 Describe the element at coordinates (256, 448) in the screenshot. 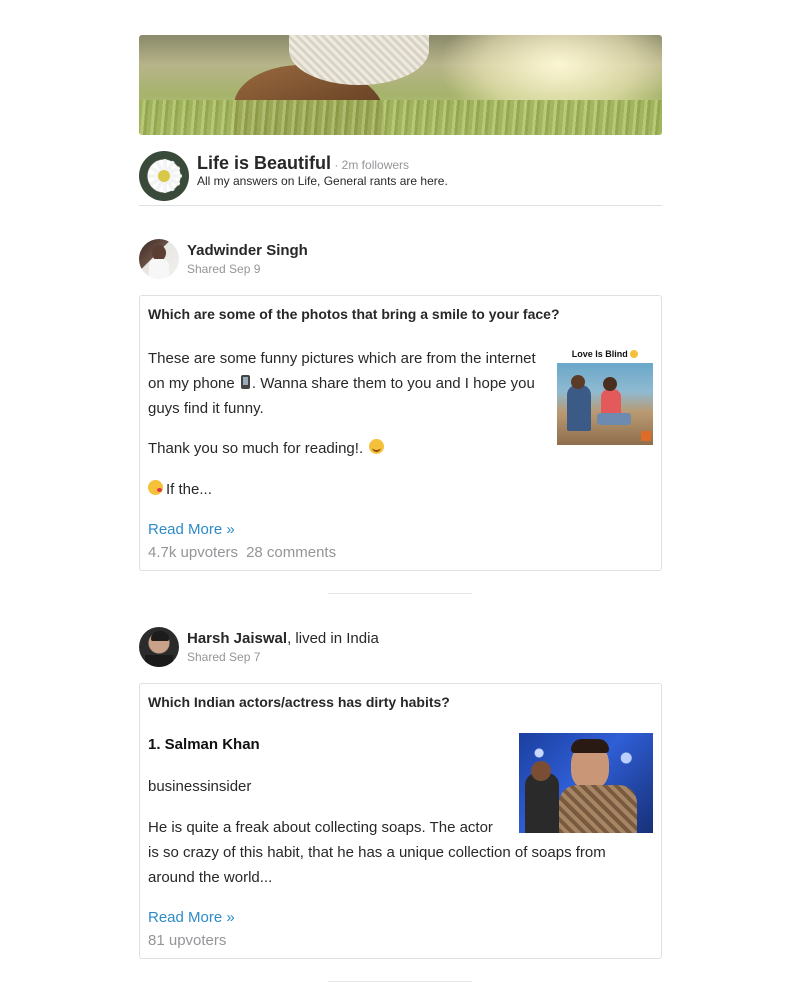

I see `answer-paragraph: Thank you so much for reading!.` at that location.